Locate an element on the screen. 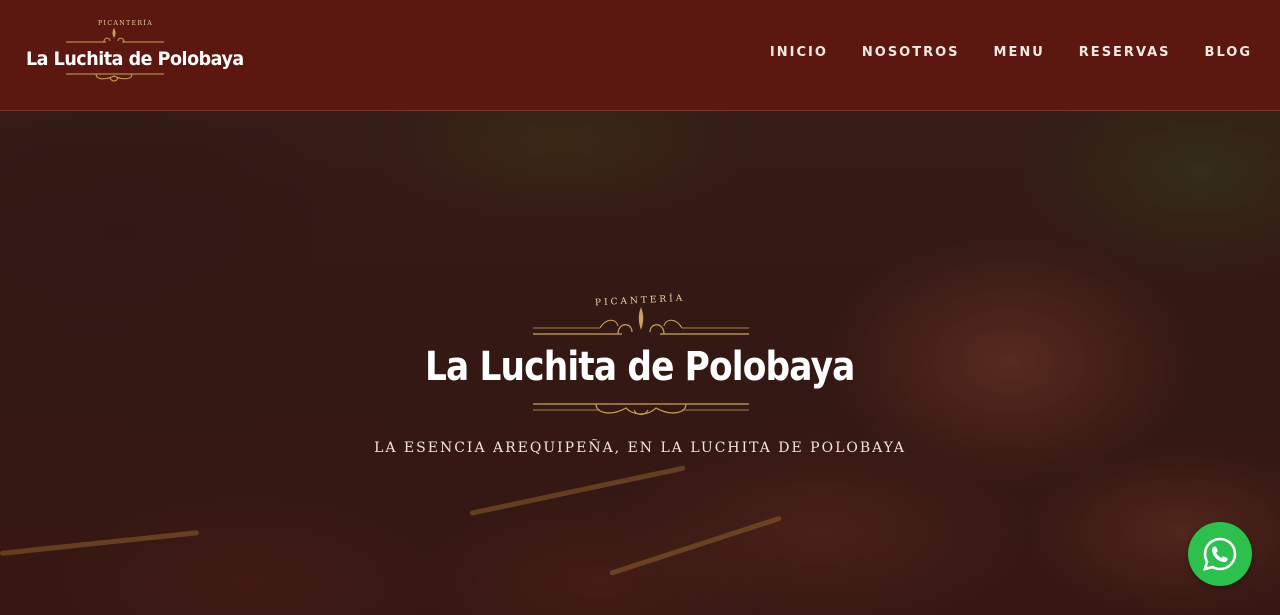 This screenshot has height=615, width=1280. whatsapp-button is located at coordinates (1220, 554).